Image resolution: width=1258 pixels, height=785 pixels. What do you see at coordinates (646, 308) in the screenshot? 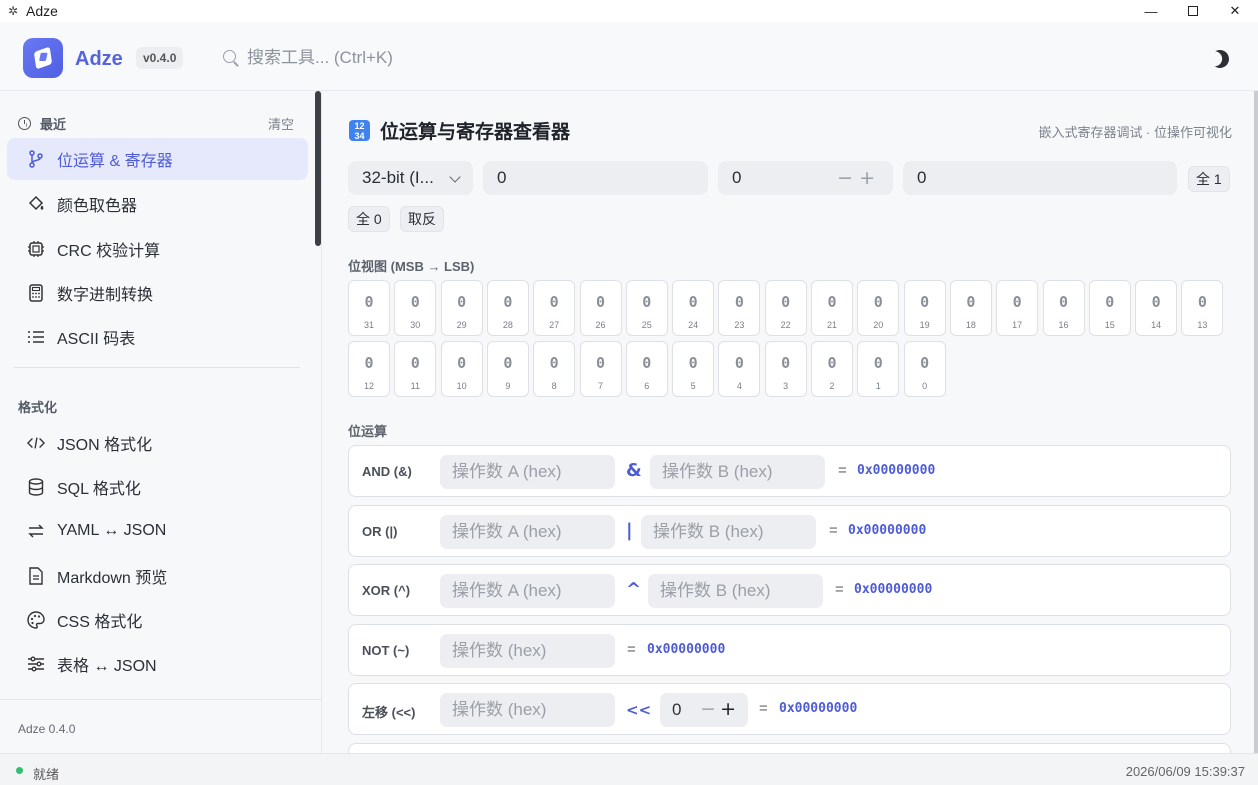
I see `bit-cell: 0 25` at bounding box center [646, 308].